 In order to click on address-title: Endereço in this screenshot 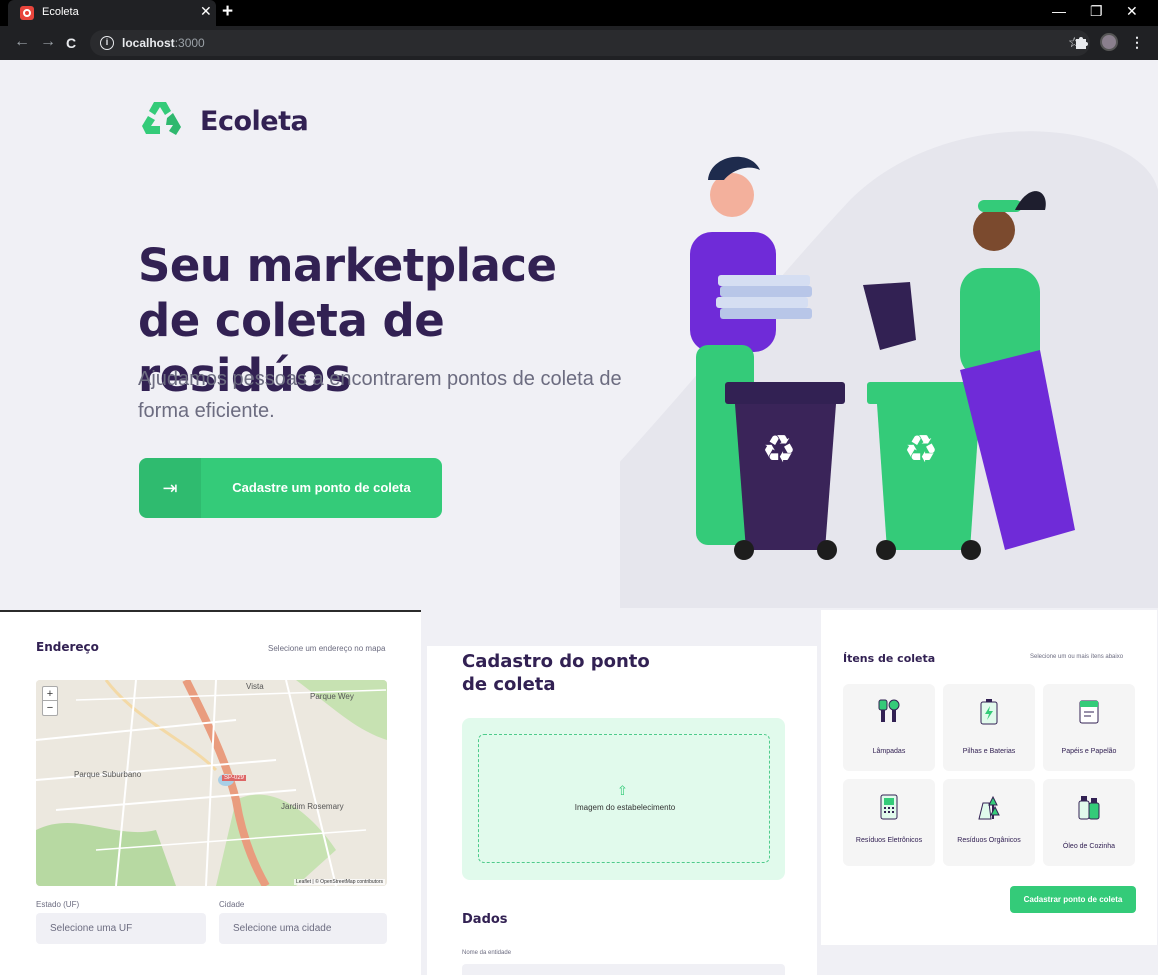, I will do `click(67, 647)`.